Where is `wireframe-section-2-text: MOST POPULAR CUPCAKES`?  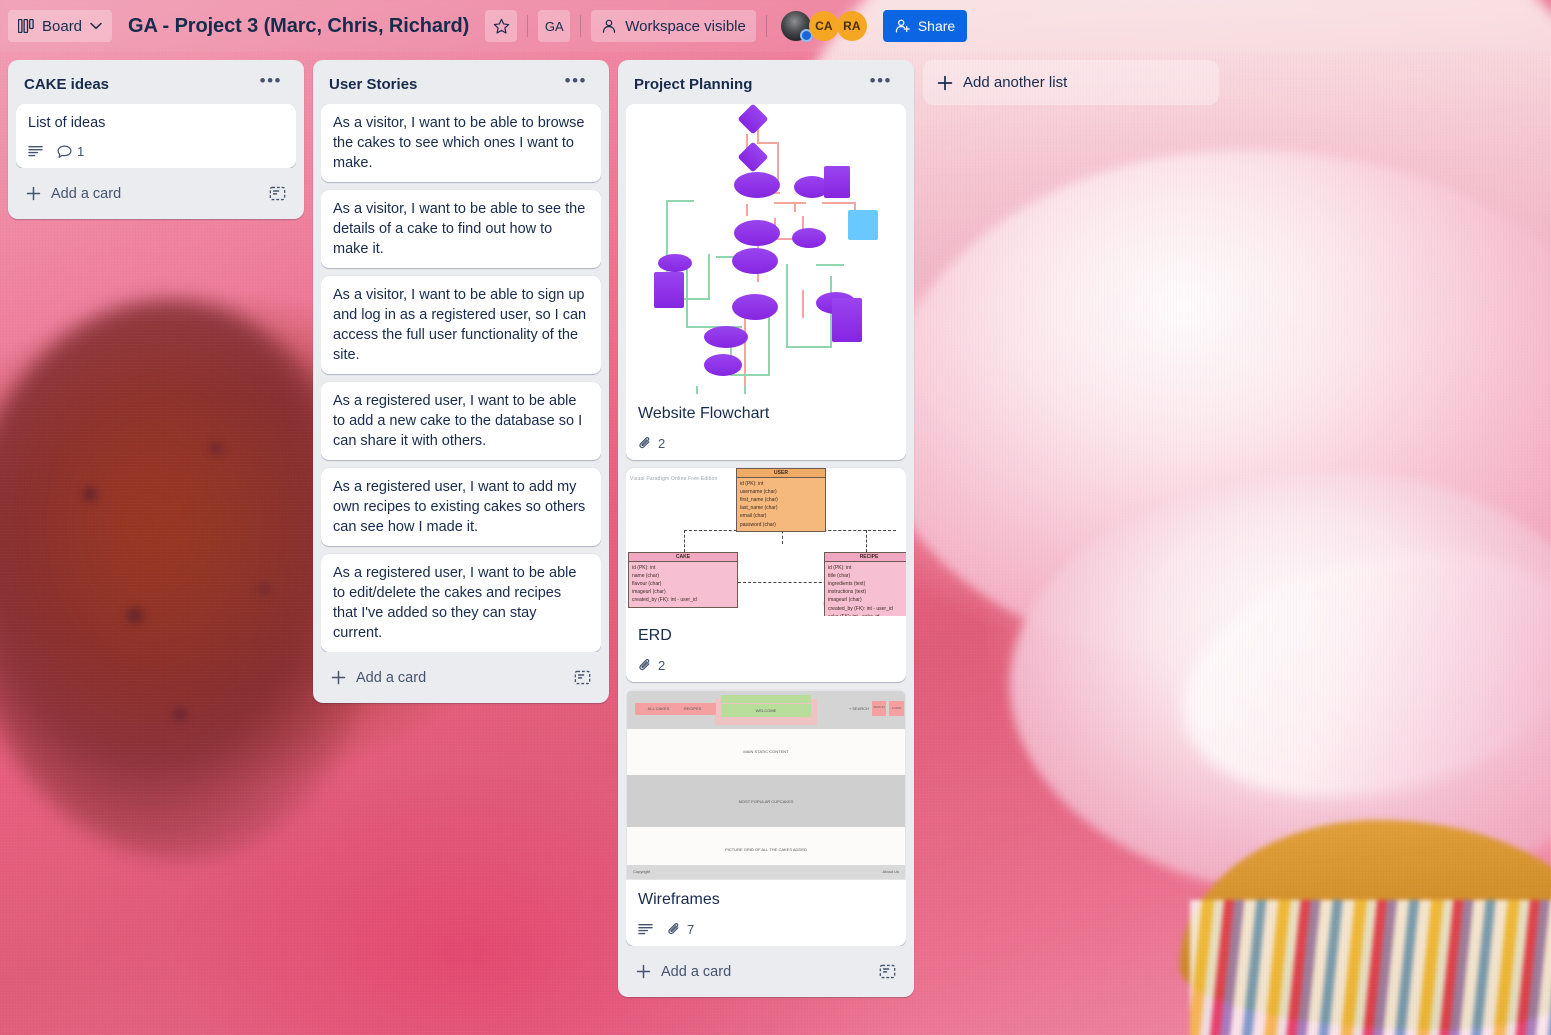
wireframe-section-2-text: MOST POPULAR CUPCAKES is located at coordinates (766, 802).